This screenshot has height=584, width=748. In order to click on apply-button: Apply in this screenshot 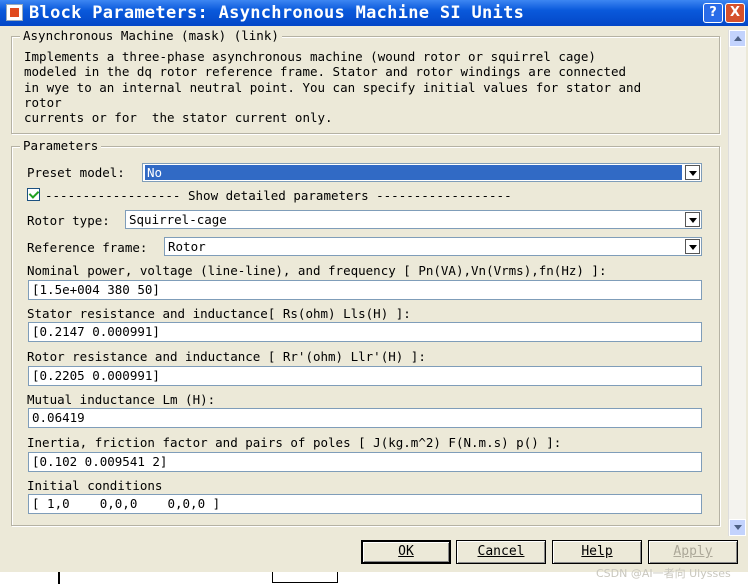, I will do `click(693, 552)`.